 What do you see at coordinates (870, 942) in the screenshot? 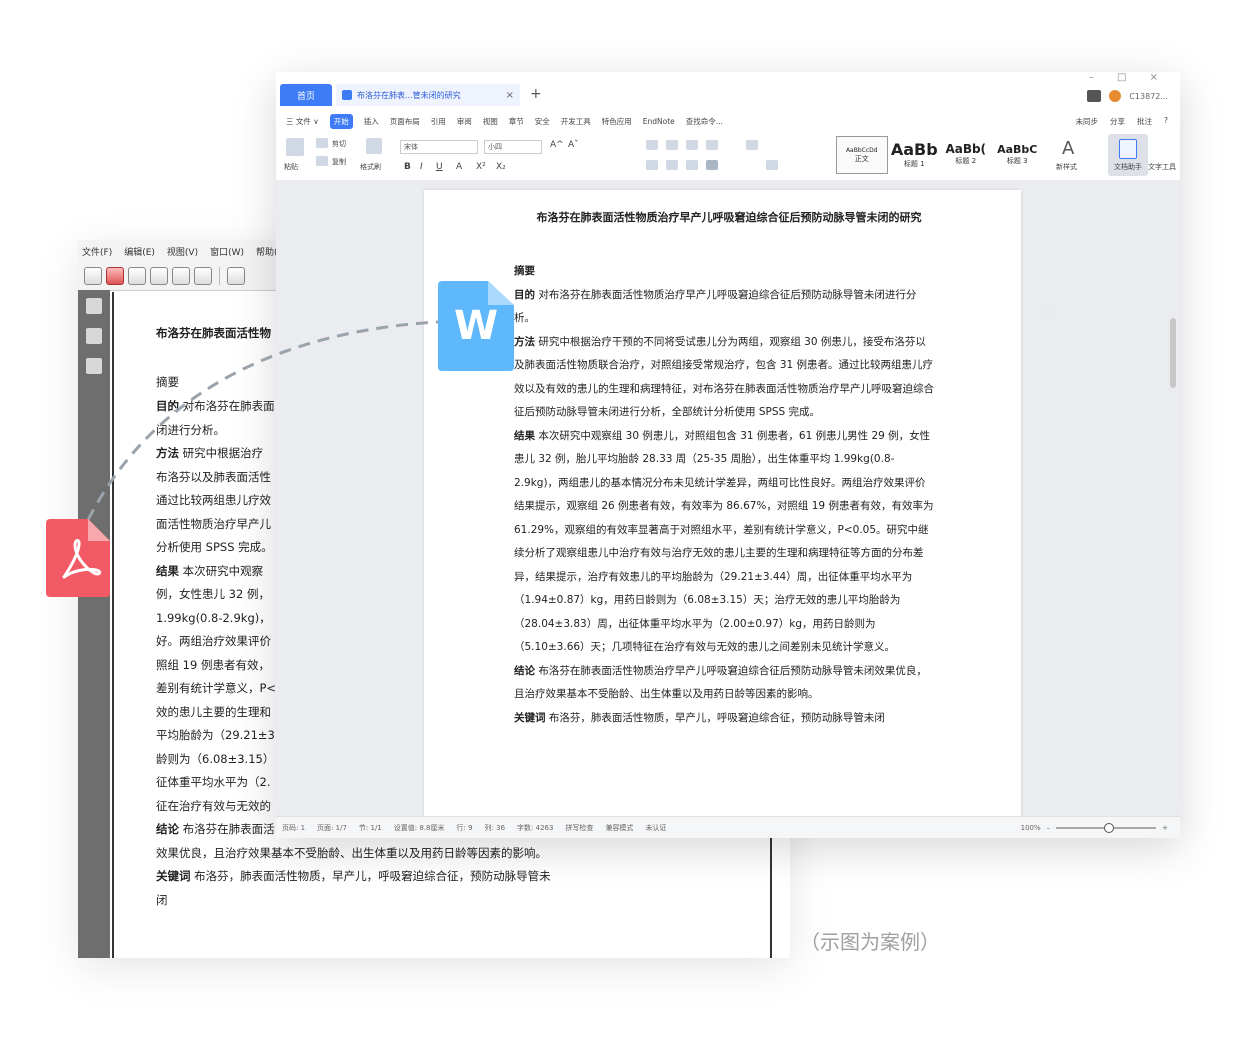
I see `caption: （示图为案例）` at bounding box center [870, 942].